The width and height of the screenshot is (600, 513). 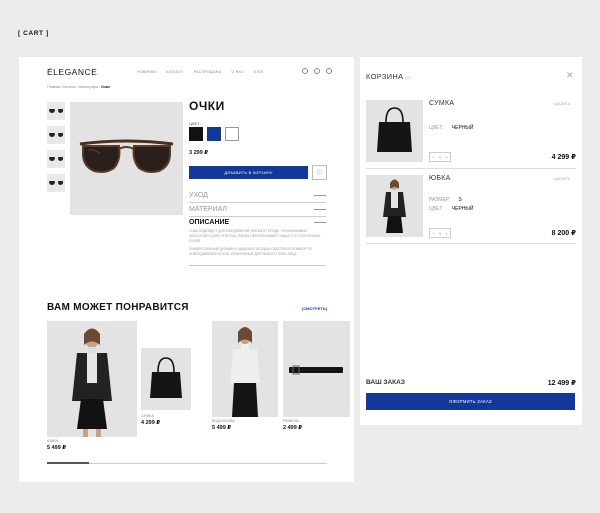 I want to click on search-icon, so click(x=317, y=71).